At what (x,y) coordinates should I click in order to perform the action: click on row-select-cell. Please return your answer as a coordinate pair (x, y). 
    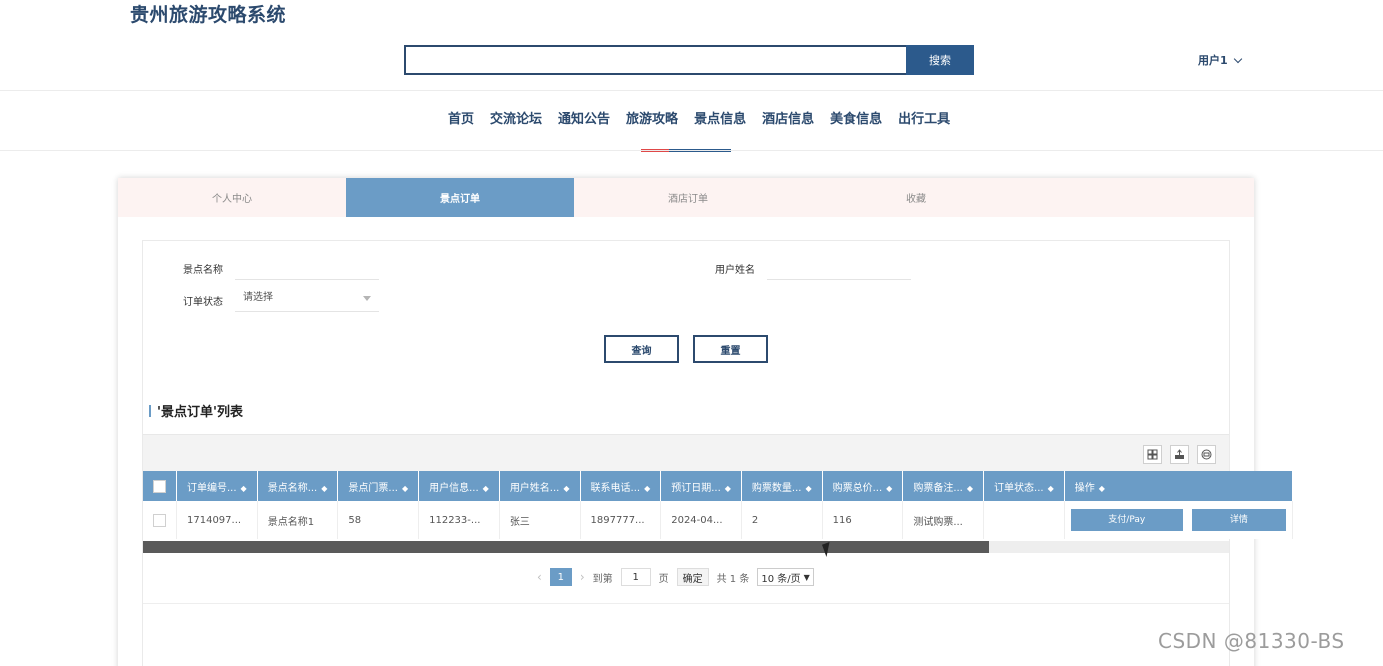
    Looking at the image, I should click on (160, 520).